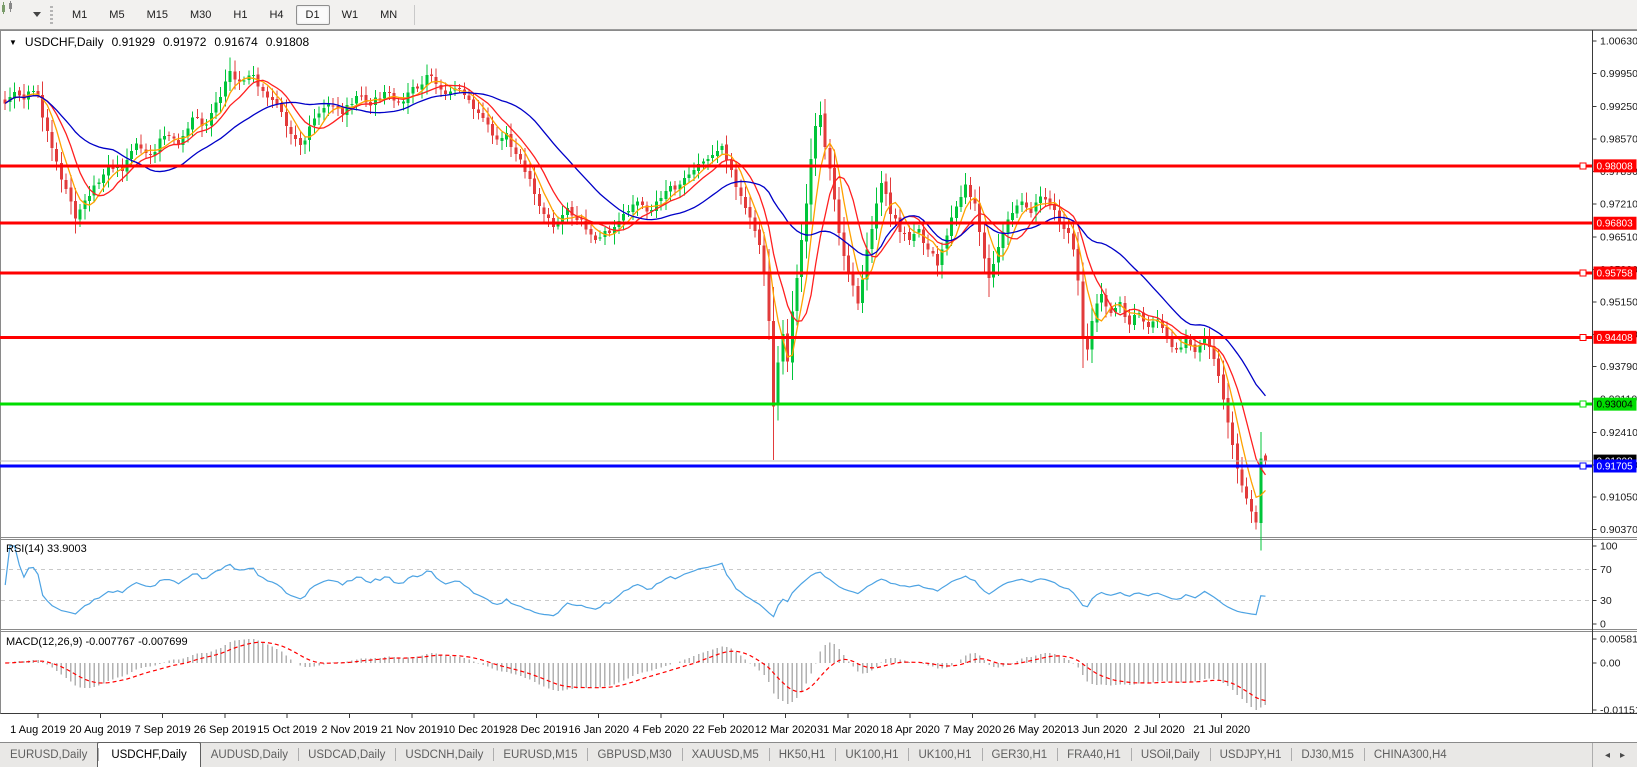  Describe the element at coordinates (1618, 238) in the screenshot. I see `price-tick-label: 0.96510` at that location.